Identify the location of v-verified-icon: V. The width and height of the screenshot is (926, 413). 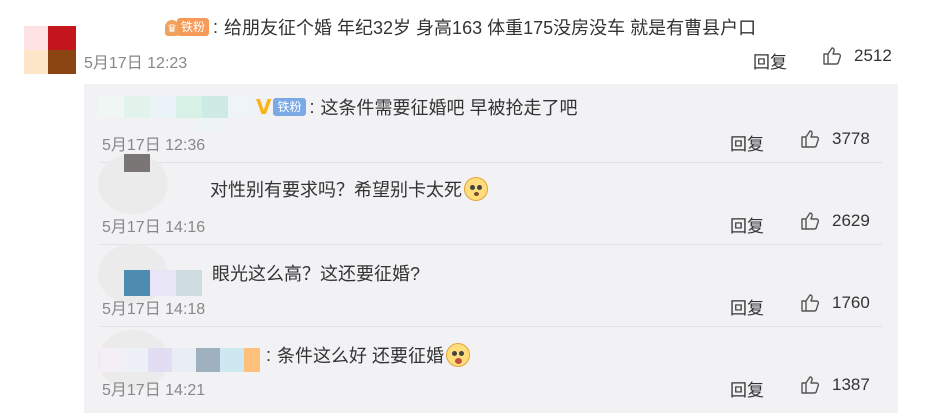
(264, 107).